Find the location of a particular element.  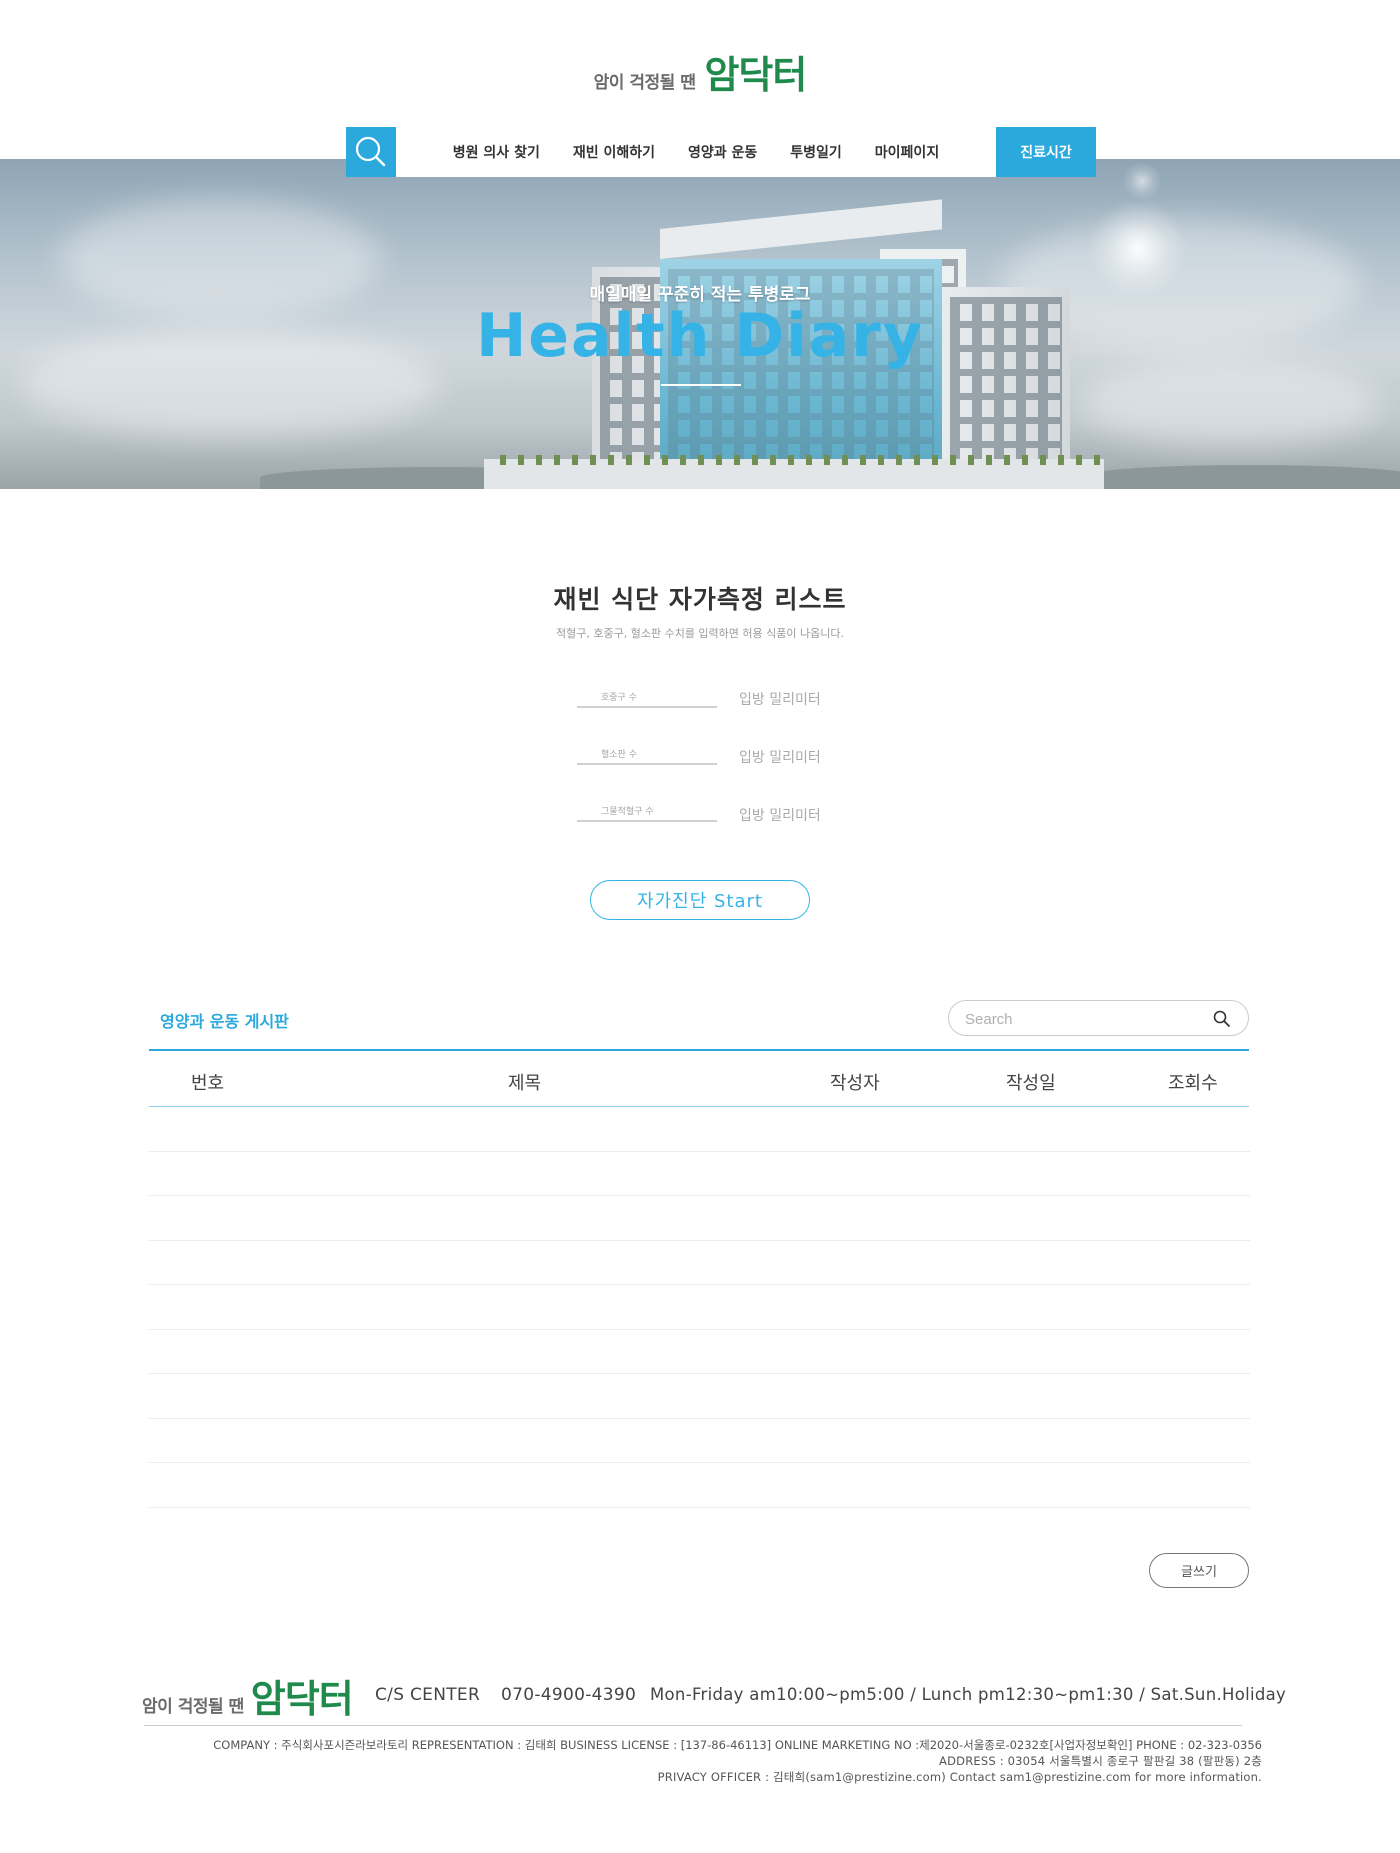

column-header-date: 작성일 is located at coordinates (1031, 1083).